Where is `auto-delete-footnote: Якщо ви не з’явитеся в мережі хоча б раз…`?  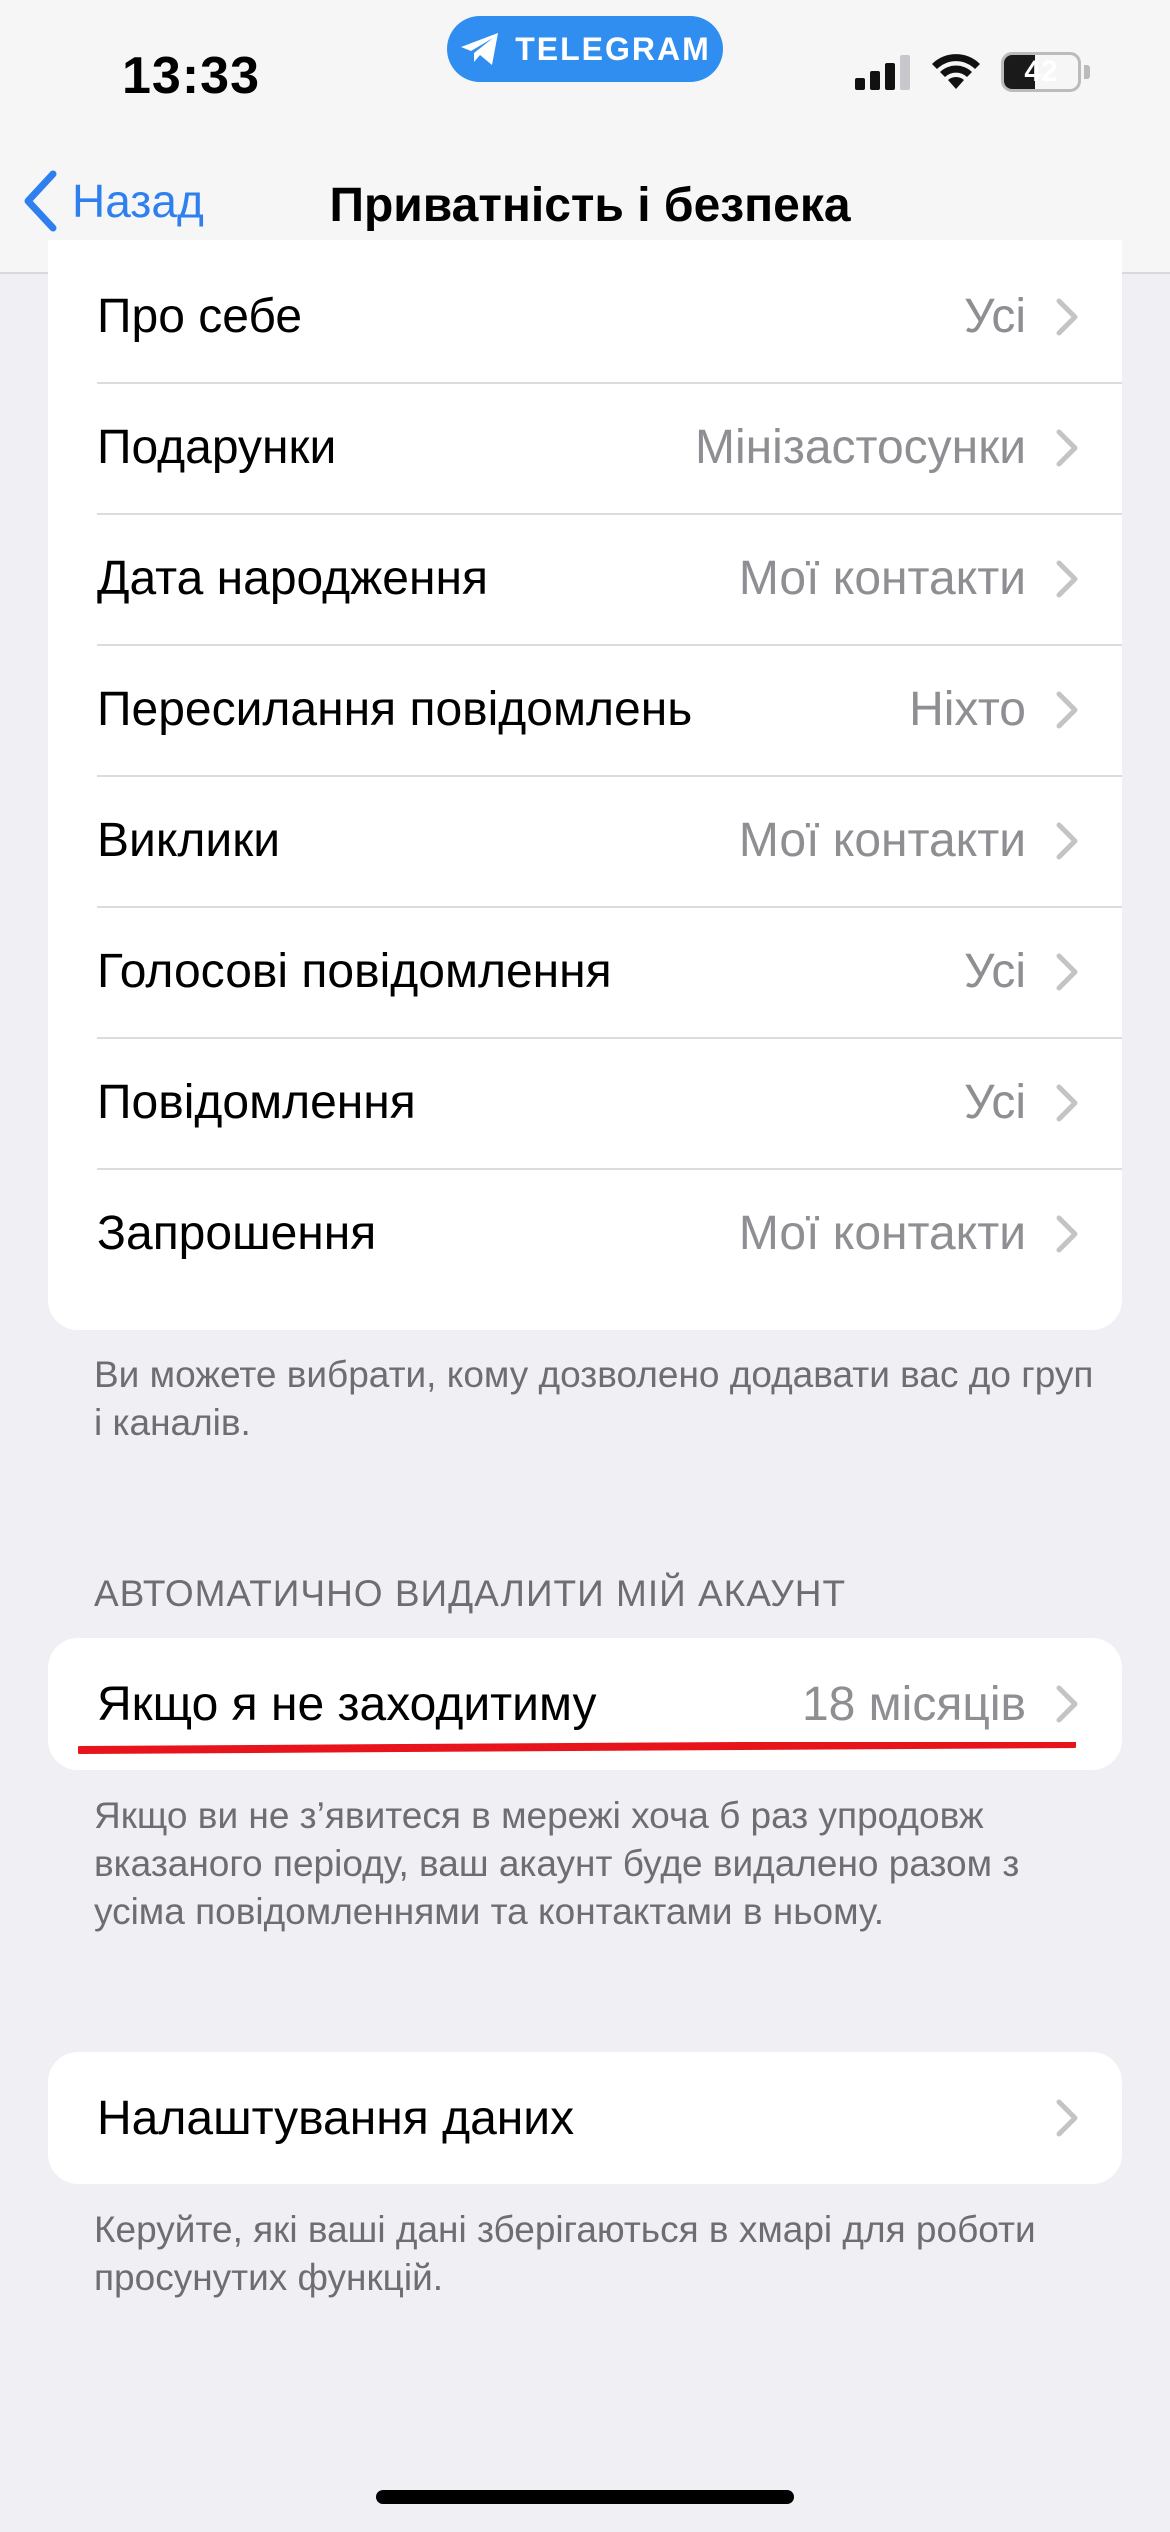 auto-delete-footnote: Якщо ви не з’явитеся в мережі хоча б раз… is located at coordinates (557, 1863).